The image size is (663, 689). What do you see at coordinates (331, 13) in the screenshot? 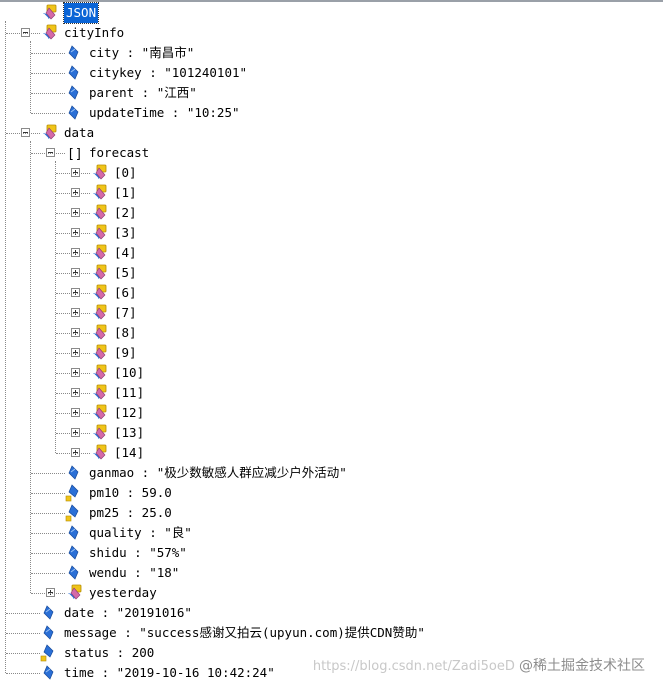
I see `root-node: JSON` at bounding box center [331, 13].